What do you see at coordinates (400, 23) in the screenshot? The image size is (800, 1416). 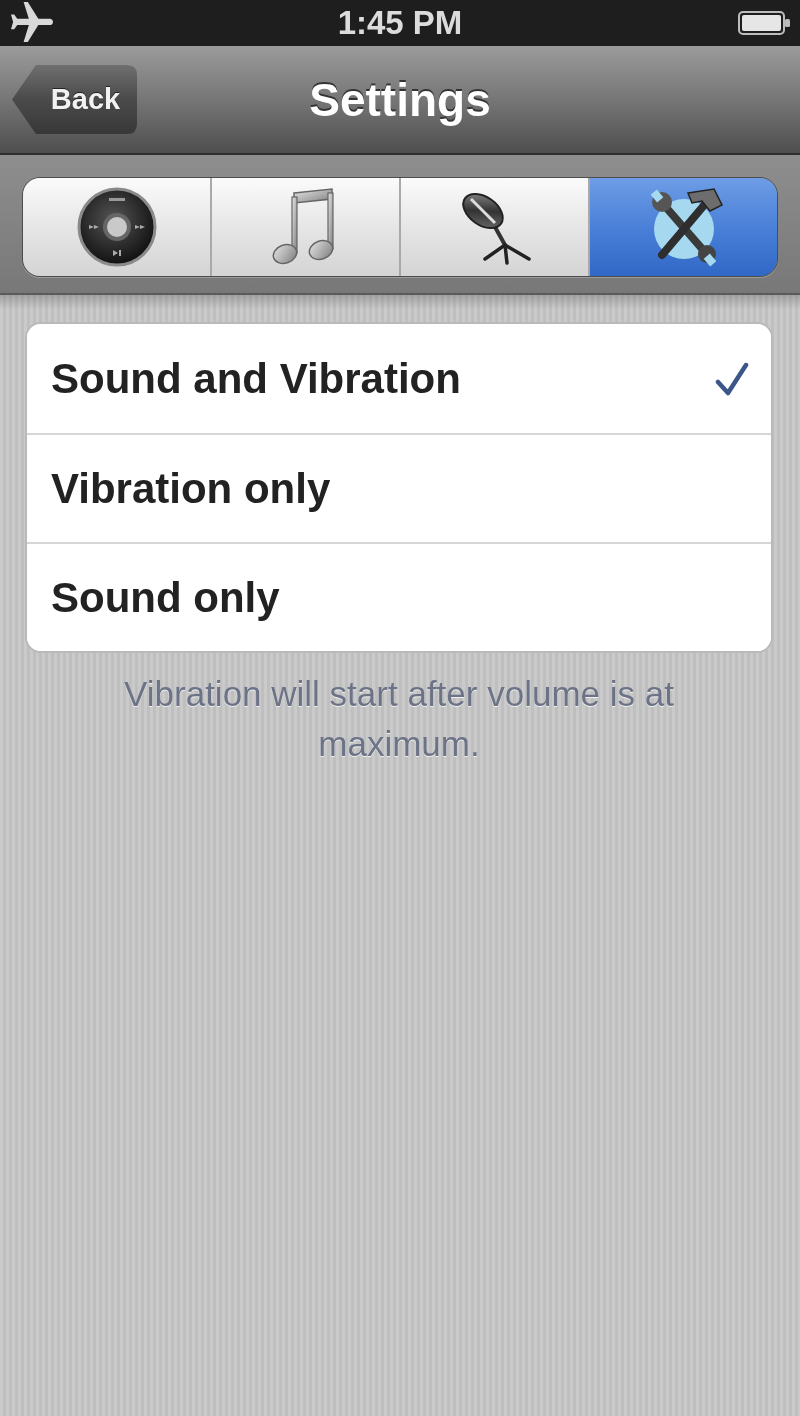 I see `status-time: 1:45 PM` at bounding box center [400, 23].